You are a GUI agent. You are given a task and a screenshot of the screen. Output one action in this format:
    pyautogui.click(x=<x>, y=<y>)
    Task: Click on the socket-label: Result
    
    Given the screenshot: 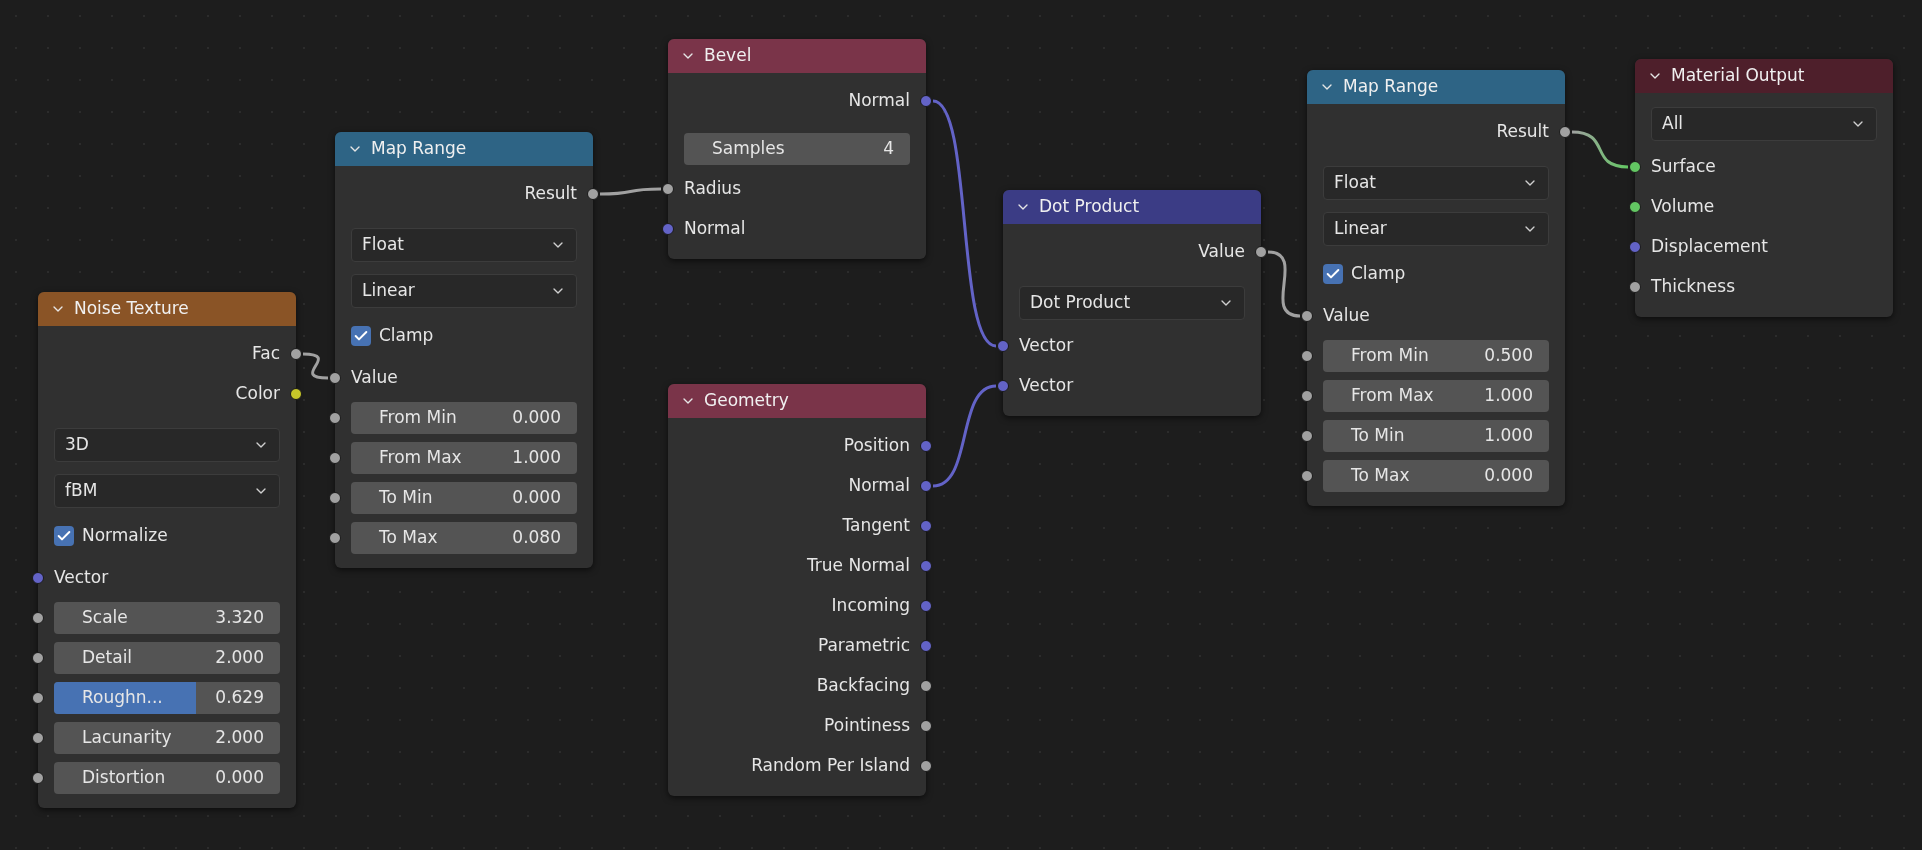 What is the action you would take?
    pyautogui.click(x=1522, y=132)
    